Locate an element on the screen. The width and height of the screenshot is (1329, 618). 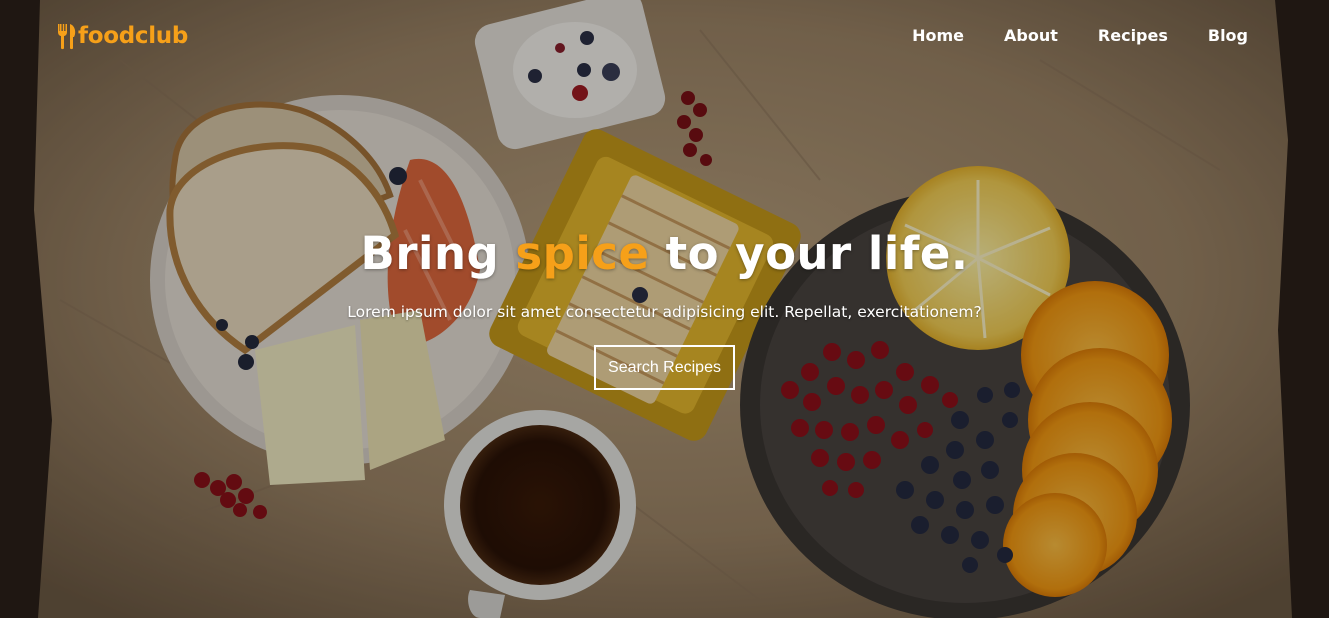
brand-name: foodclub is located at coordinates (133, 36).